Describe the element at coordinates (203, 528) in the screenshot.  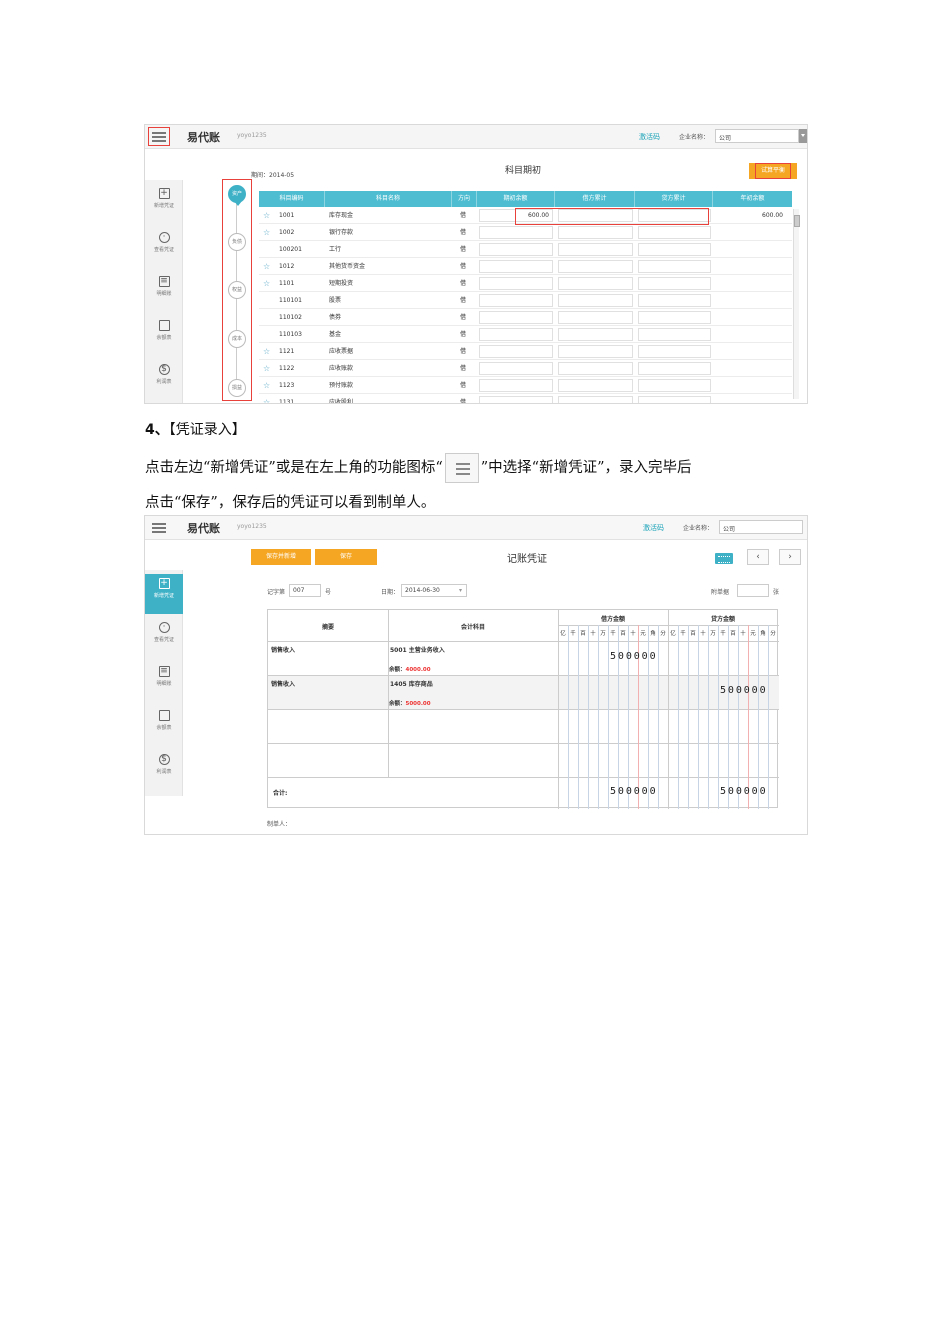
I see `app-logo: 易代账` at that location.